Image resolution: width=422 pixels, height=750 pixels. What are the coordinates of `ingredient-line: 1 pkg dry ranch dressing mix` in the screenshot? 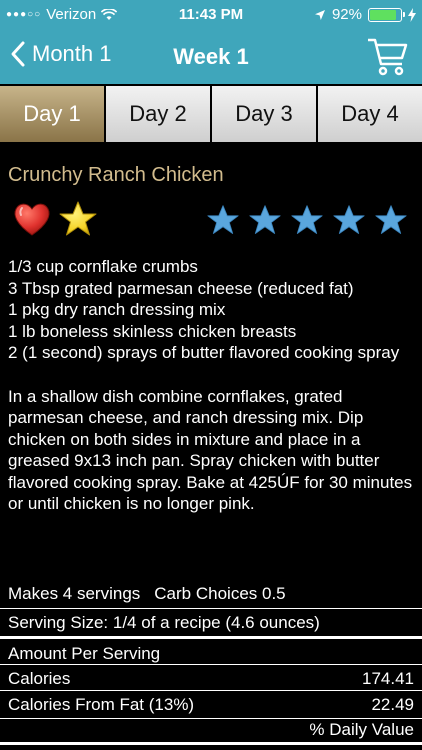 It's located at (117, 309).